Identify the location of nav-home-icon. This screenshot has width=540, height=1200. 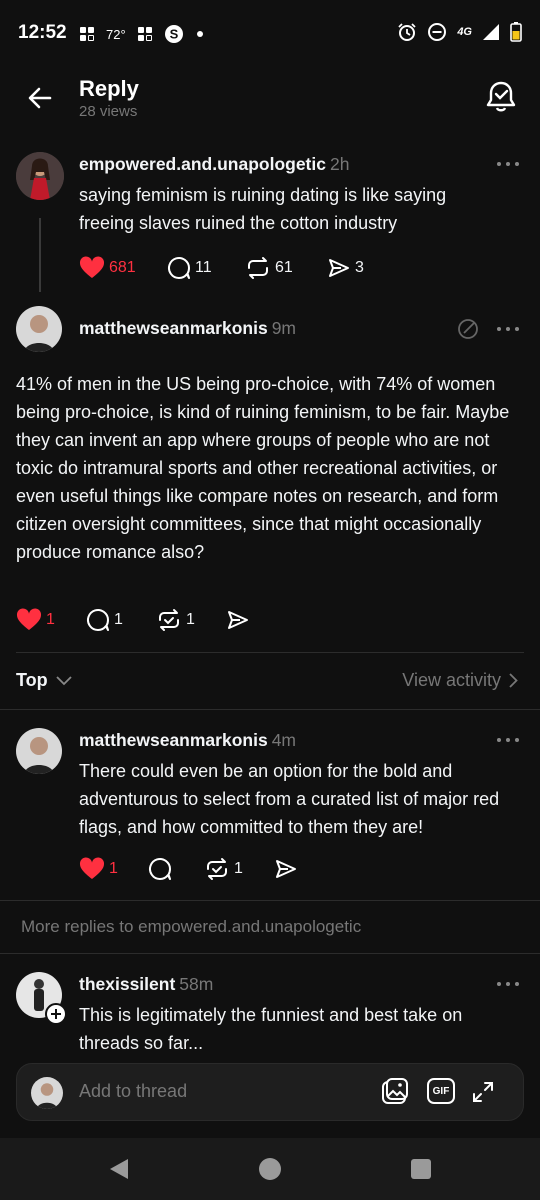
(270, 1169).